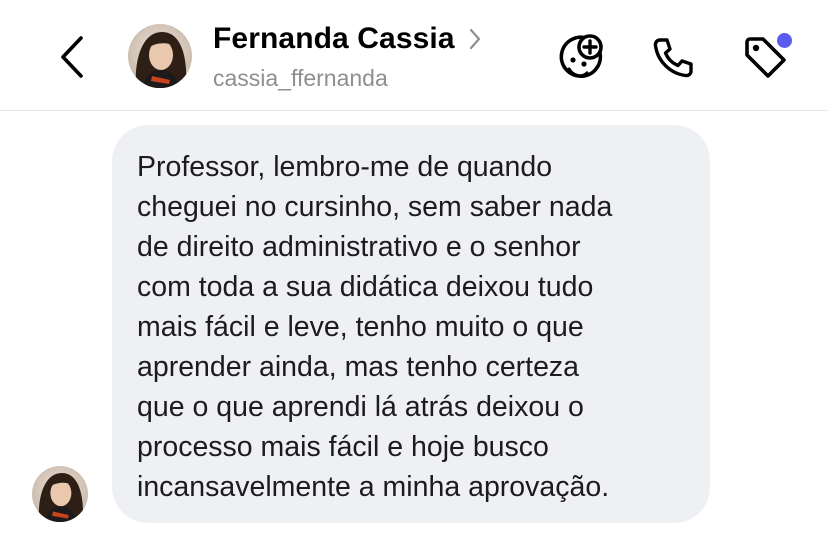 The image size is (828, 553). What do you see at coordinates (334, 38) in the screenshot?
I see `contact-name: Fernanda Cassia` at bounding box center [334, 38].